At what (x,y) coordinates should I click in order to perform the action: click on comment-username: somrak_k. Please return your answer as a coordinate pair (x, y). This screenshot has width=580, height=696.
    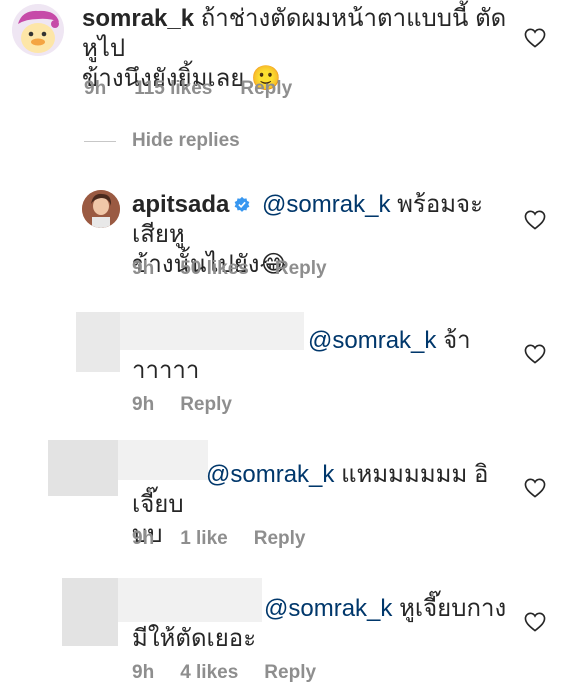
    Looking at the image, I should click on (138, 18).